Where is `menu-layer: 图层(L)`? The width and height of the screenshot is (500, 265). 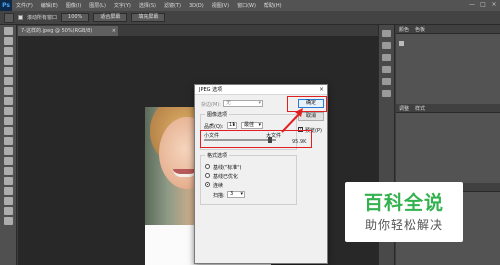
menu-layer: 图层(L) is located at coordinates (97, 5).